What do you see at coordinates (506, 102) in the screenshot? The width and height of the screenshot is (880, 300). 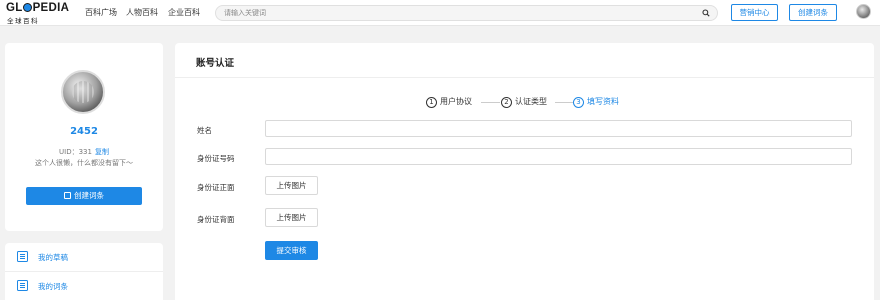 I see `step-number: 2` at bounding box center [506, 102].